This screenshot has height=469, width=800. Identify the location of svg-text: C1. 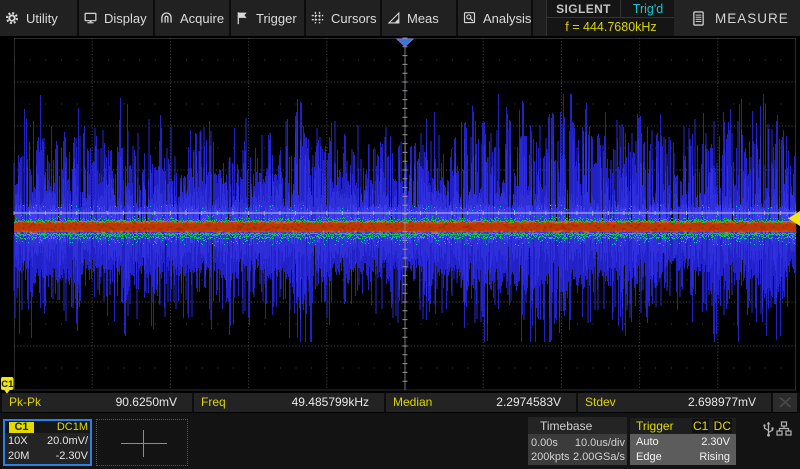
(7, 384).